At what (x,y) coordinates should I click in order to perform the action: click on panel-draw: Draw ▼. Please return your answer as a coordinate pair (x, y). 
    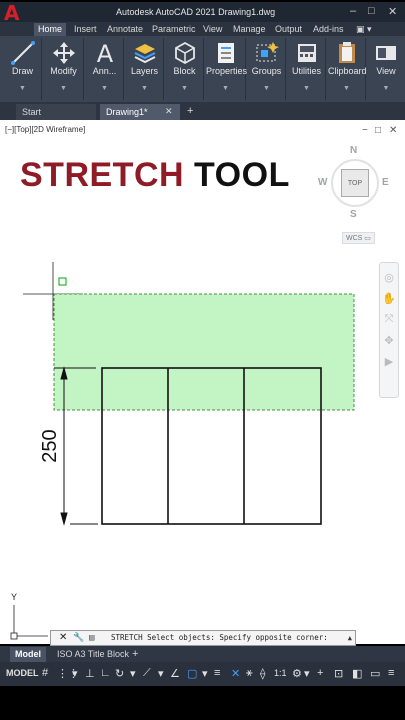
    Looking at the image, I should click on (23, 69).